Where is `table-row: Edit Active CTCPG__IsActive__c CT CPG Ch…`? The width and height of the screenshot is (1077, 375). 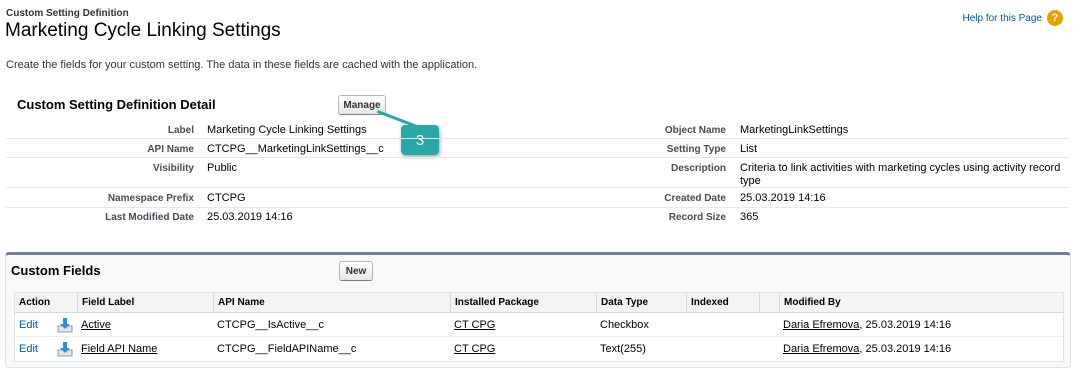 table-row: Edit Active CTCPG__IsActive__c CT CPG Ch… is located at coordinates (539, 325).